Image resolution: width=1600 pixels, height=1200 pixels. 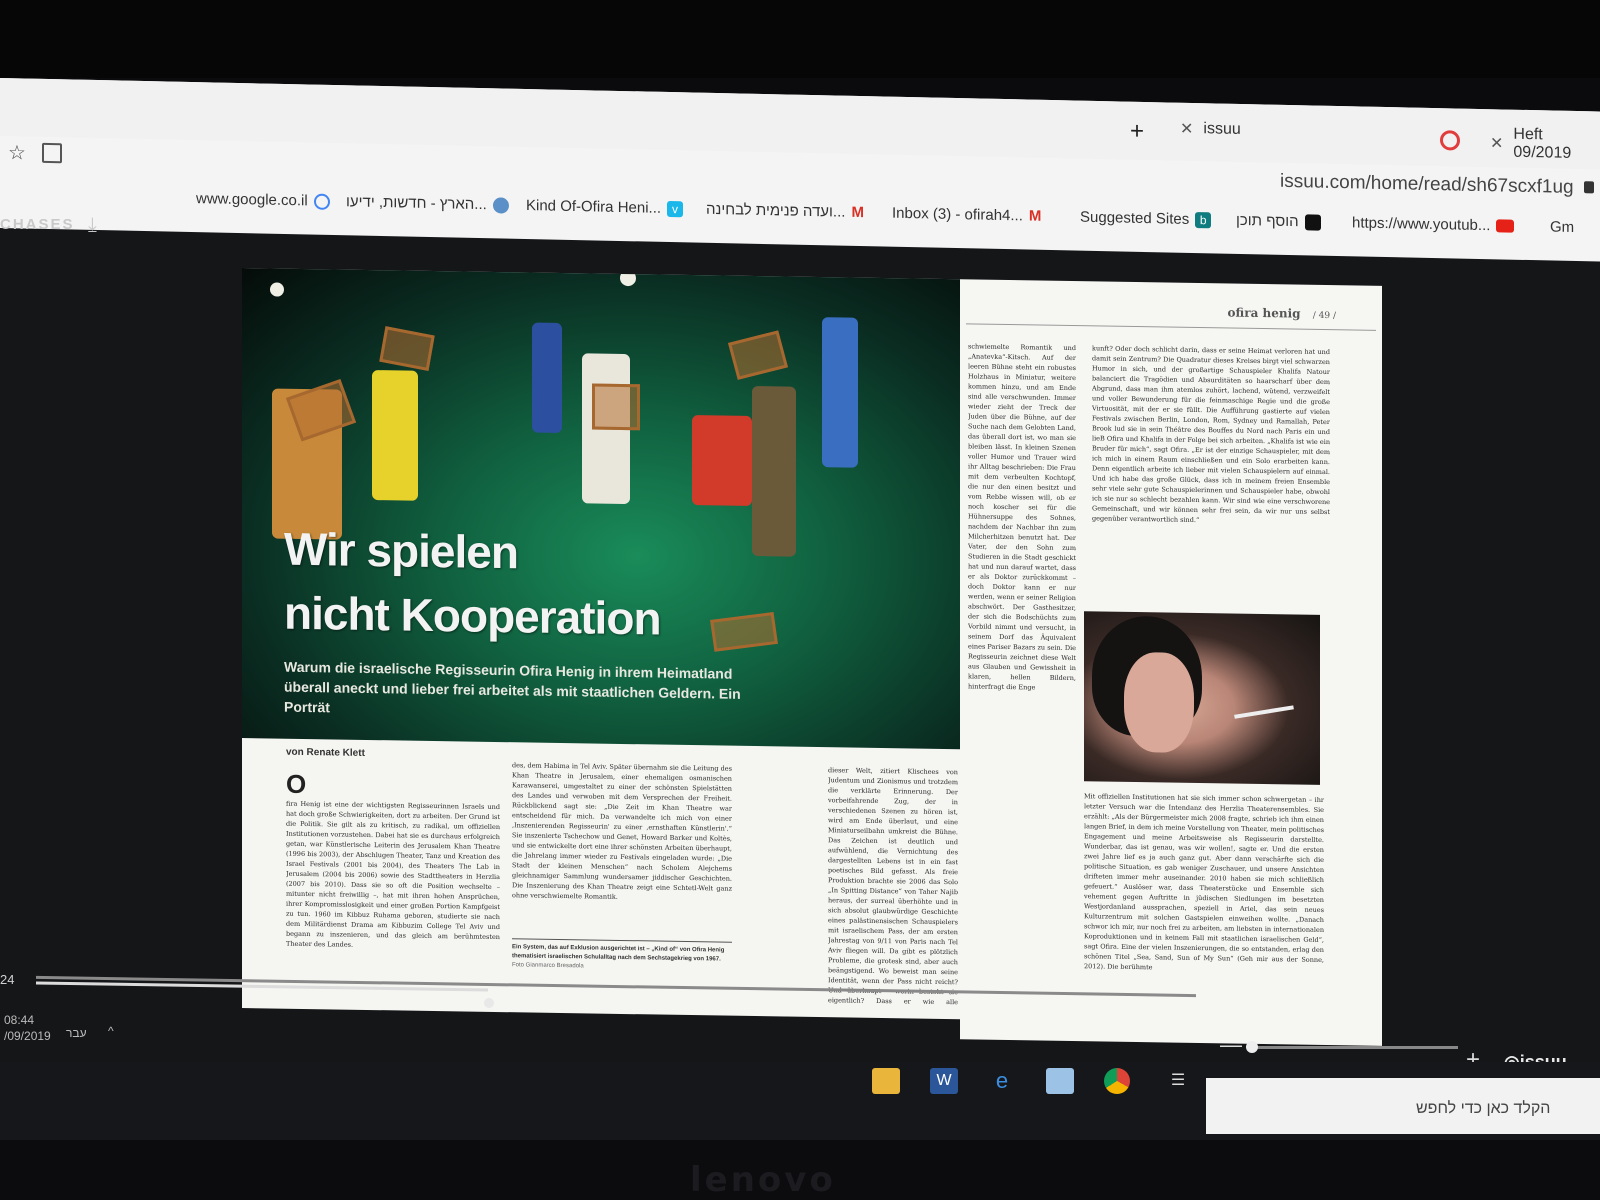 I want to click on bookmark-add-content: הוסף תוכן, so click(x=1278, y=221).